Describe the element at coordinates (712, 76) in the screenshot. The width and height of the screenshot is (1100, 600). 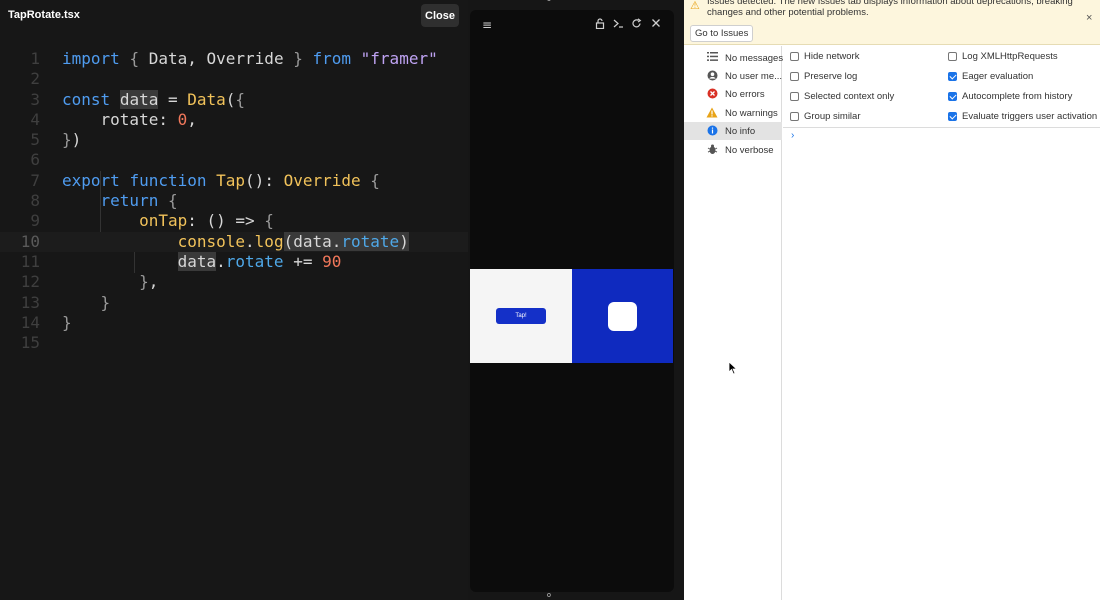
I see `user-icon` at that location.